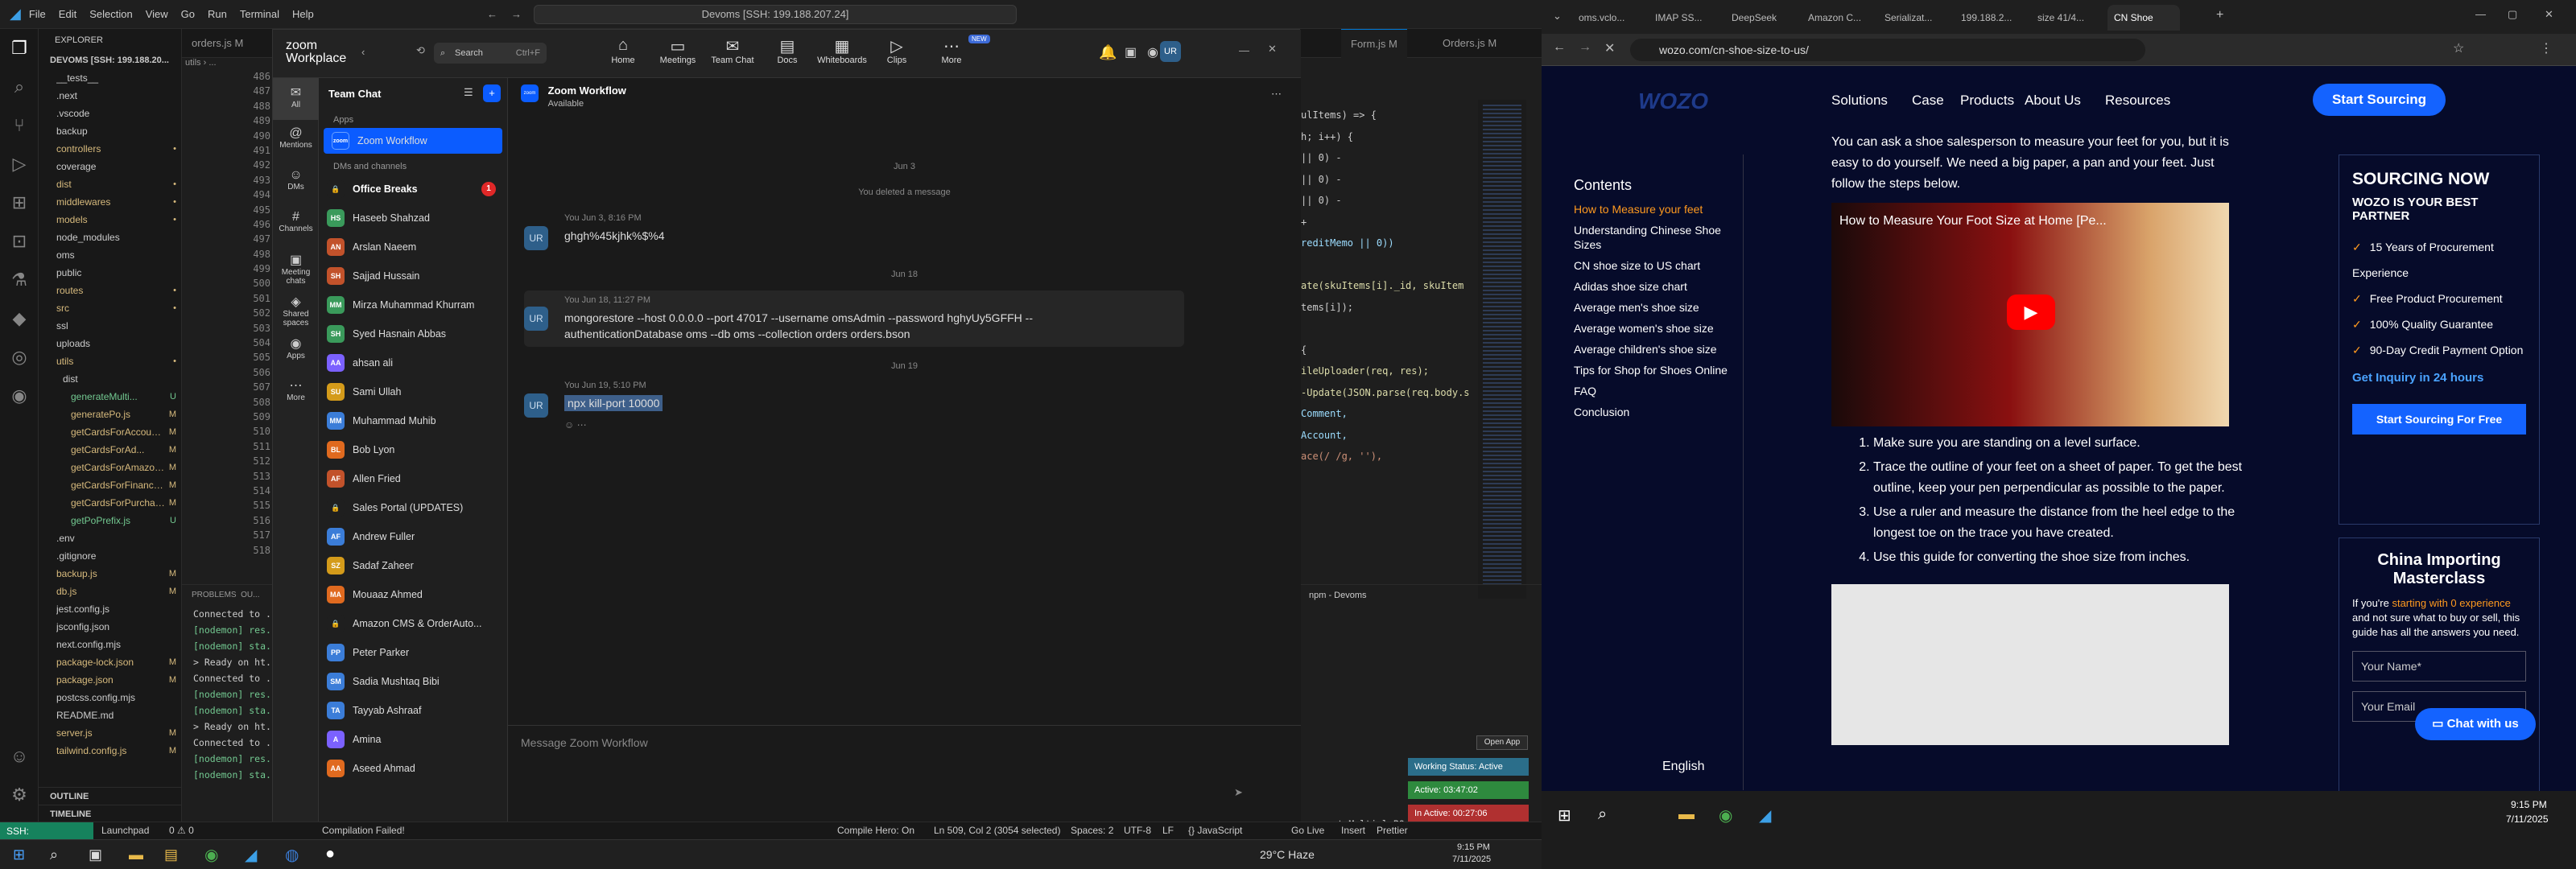 This screenshot has width=2576, height=869. I want to click on bookmark-icon: ☆, so click(2458, 48).